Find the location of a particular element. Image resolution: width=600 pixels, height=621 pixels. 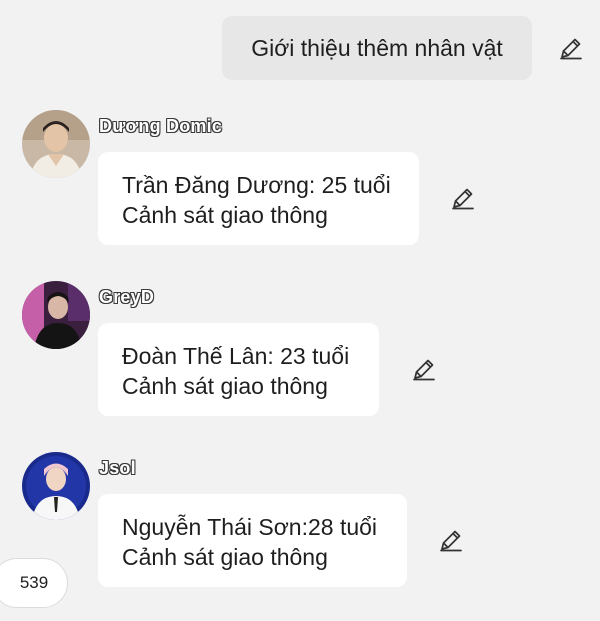

author-name: GreyD is located at coordinates (127, 297).